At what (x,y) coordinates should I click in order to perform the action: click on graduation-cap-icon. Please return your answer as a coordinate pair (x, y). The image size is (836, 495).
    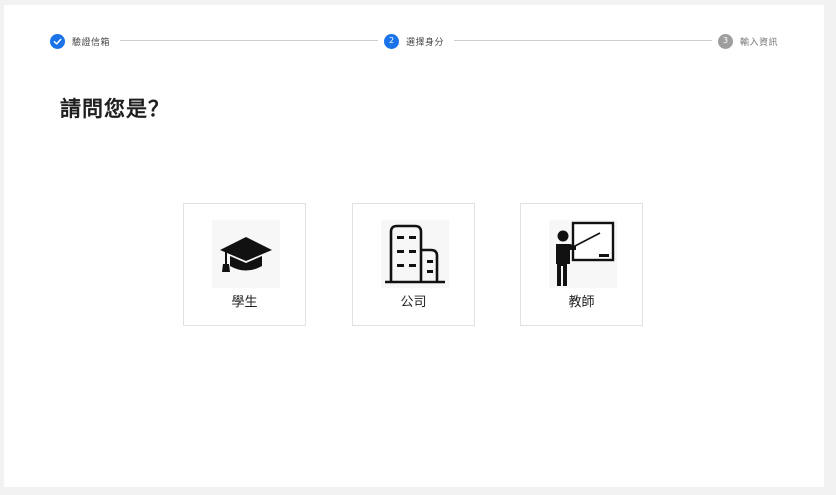
    Looking at the image, I should click on (246, 254).